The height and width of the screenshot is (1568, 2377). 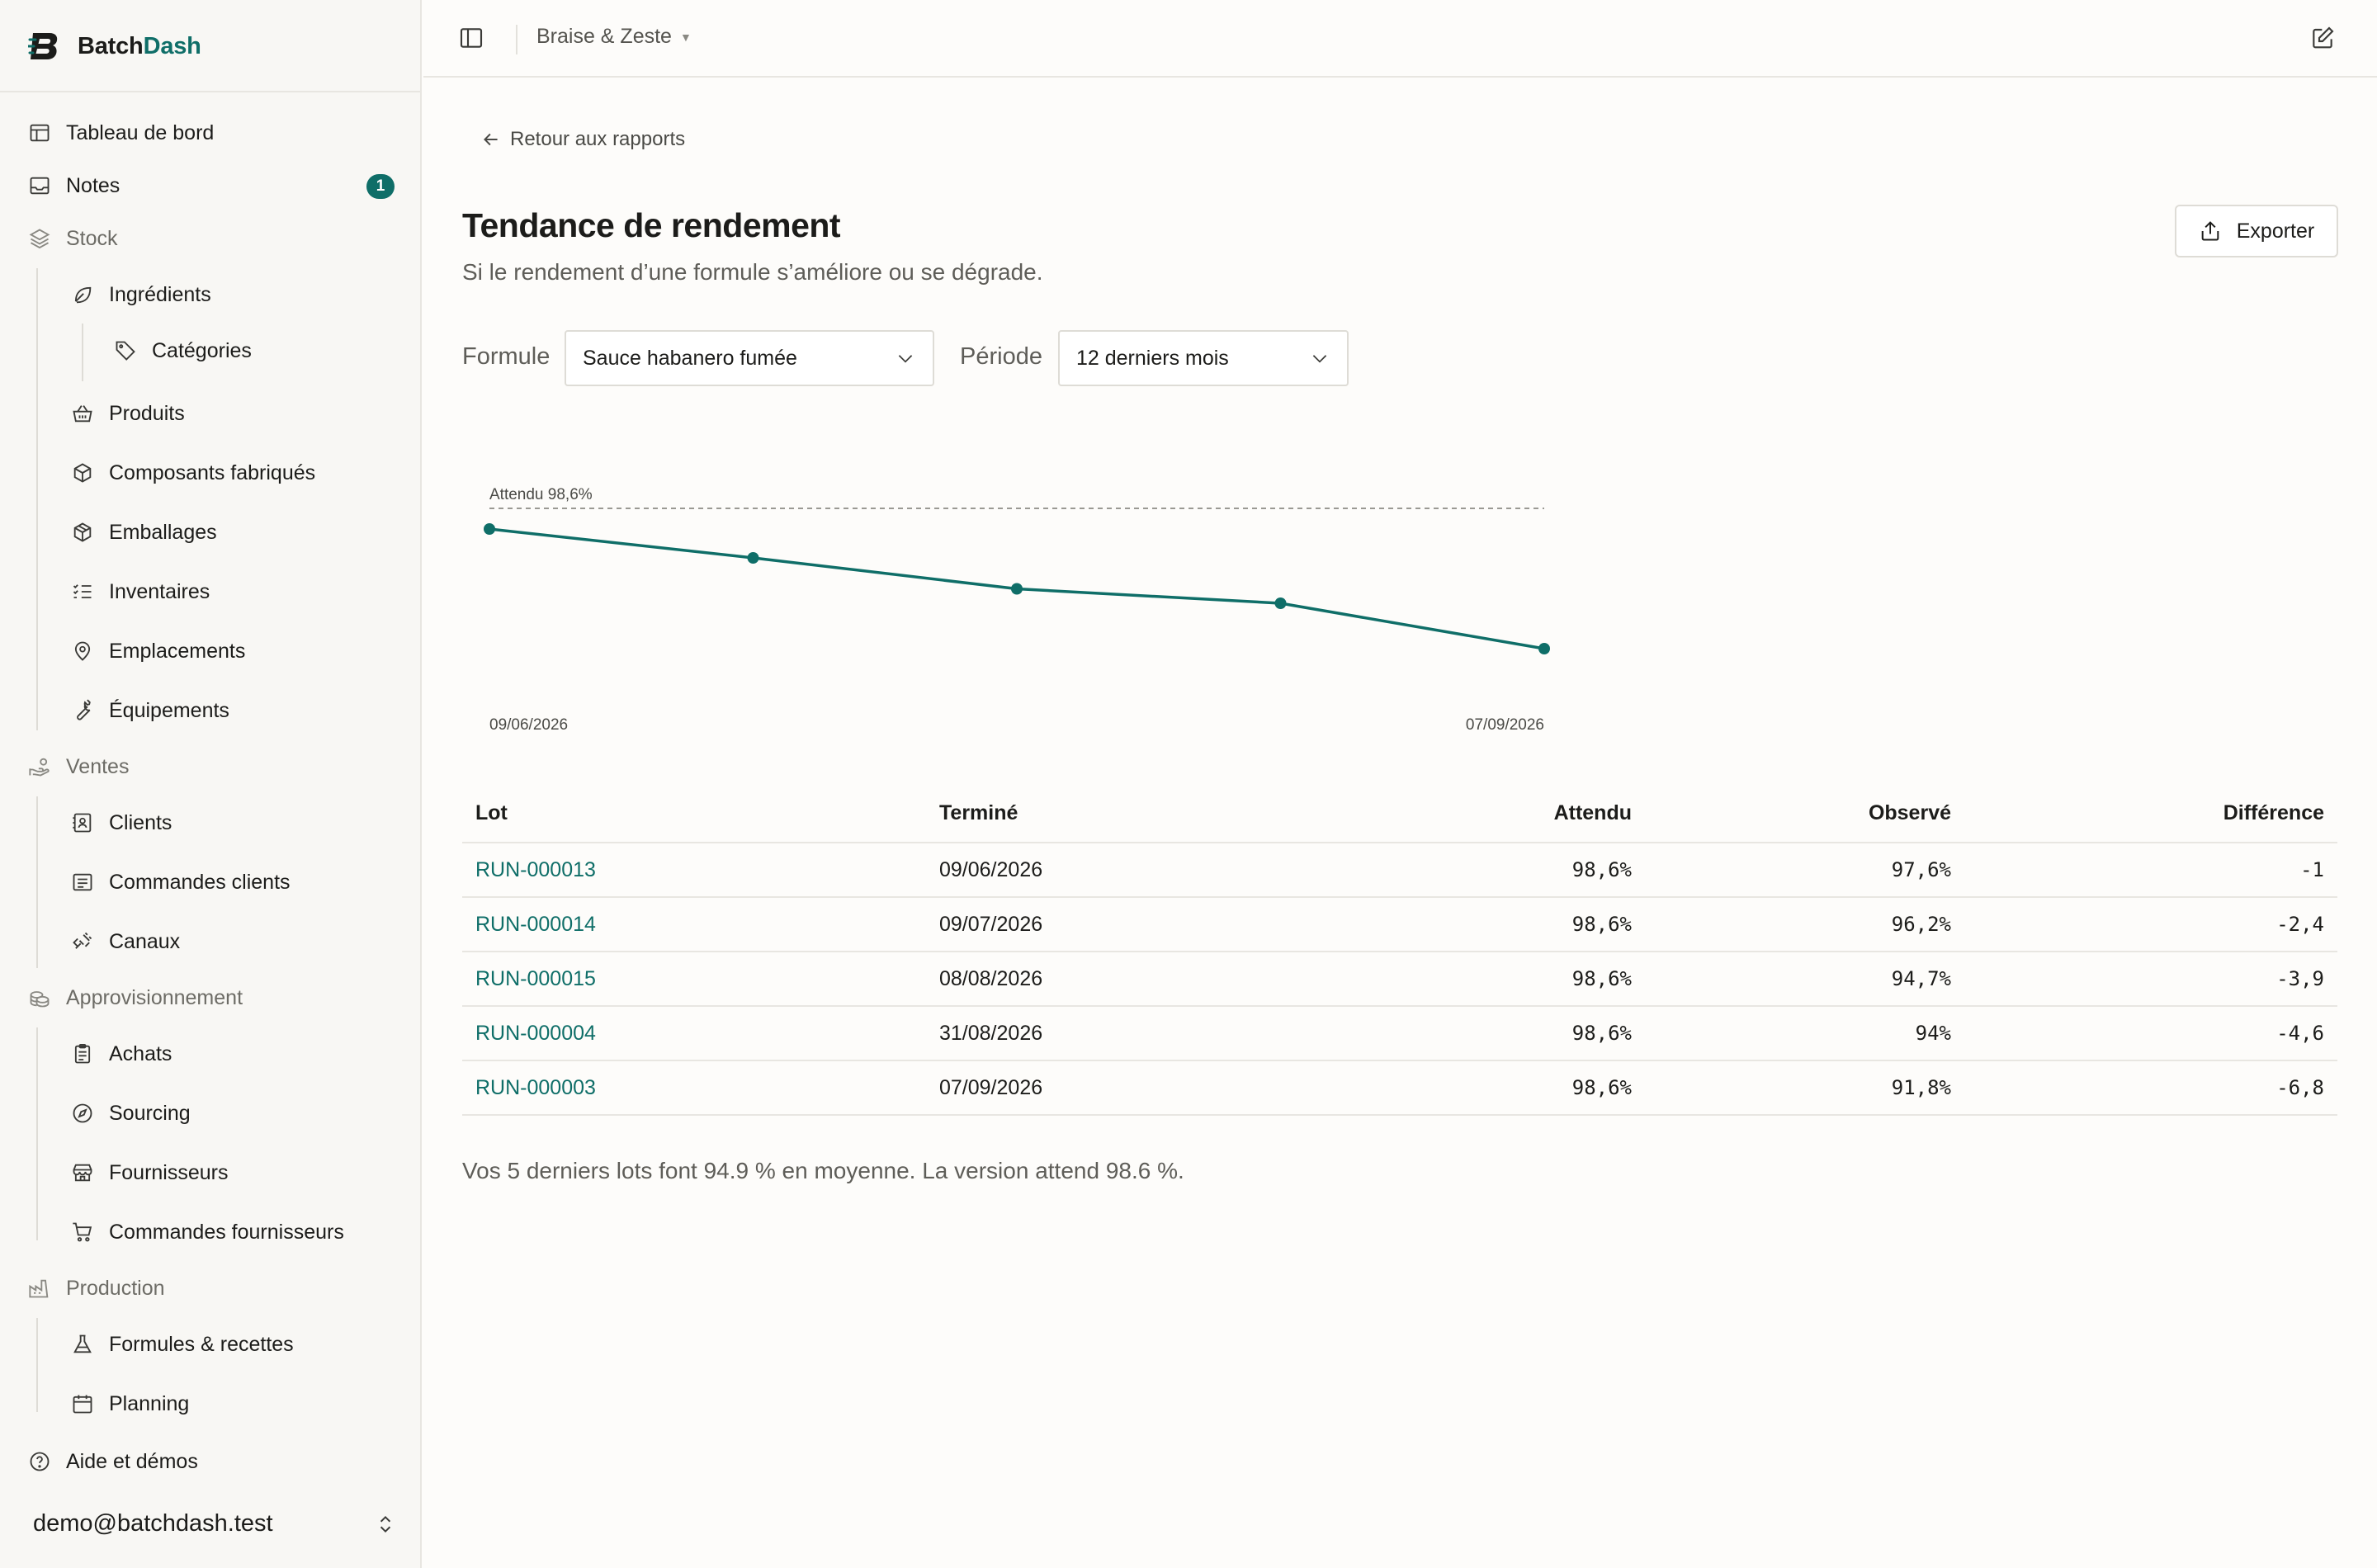 I want to click on column-header-difference: Différence, so click(x=2273, y=813).